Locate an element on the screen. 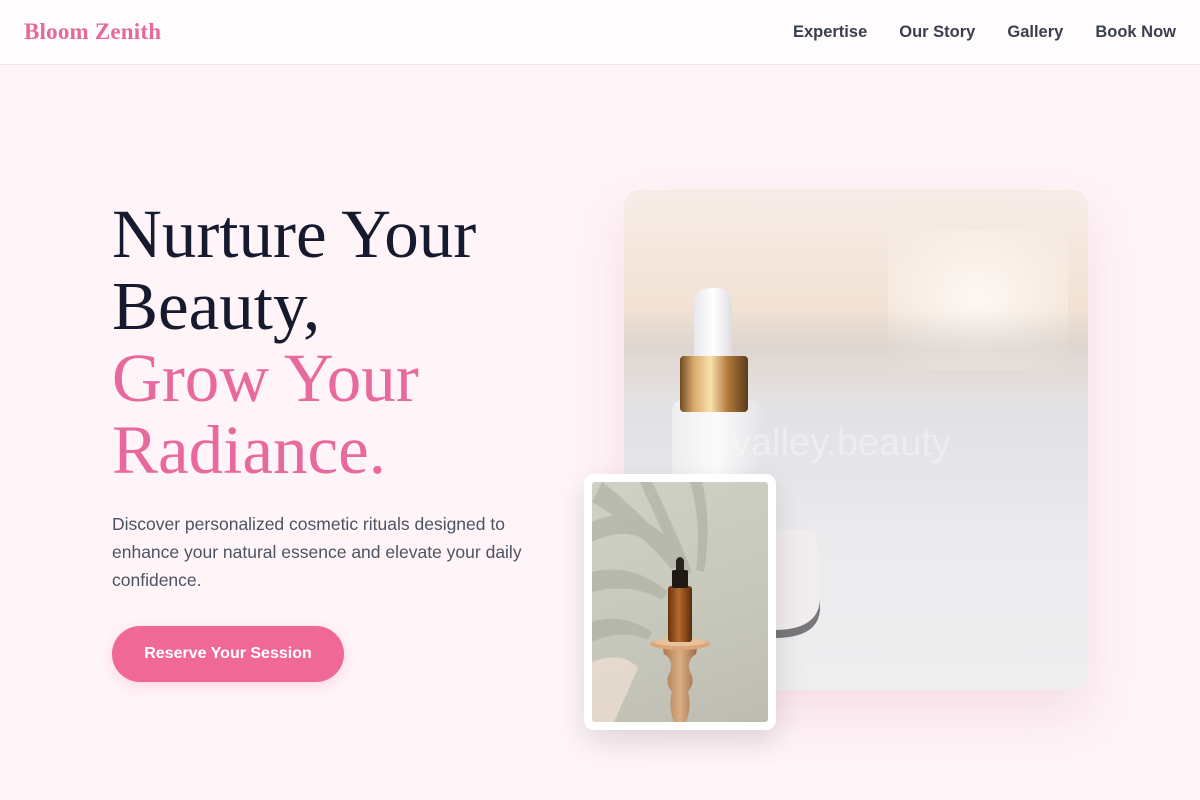 The height and width of the screenshot is (800, 1200). inset-product-image is located at coordinates (680, 602).